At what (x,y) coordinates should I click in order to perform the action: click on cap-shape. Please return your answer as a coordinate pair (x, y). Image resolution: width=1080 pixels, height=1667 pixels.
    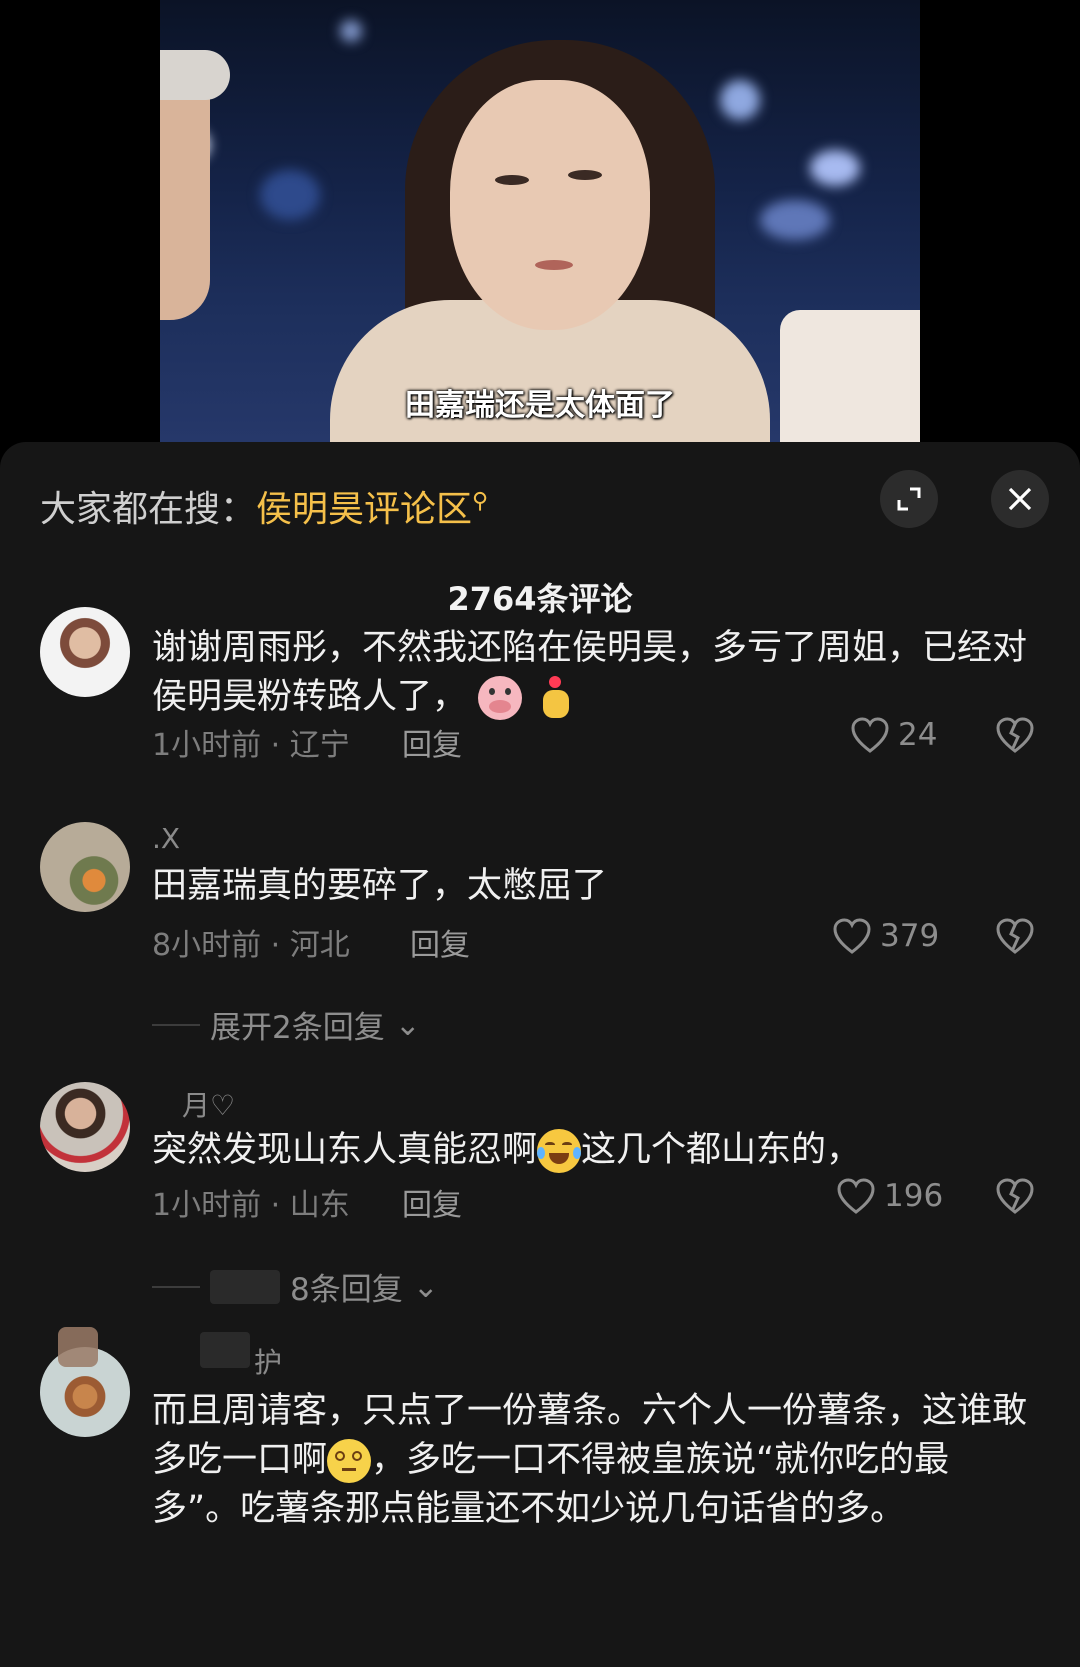
    Looking at the image, I should click on (195, 75).